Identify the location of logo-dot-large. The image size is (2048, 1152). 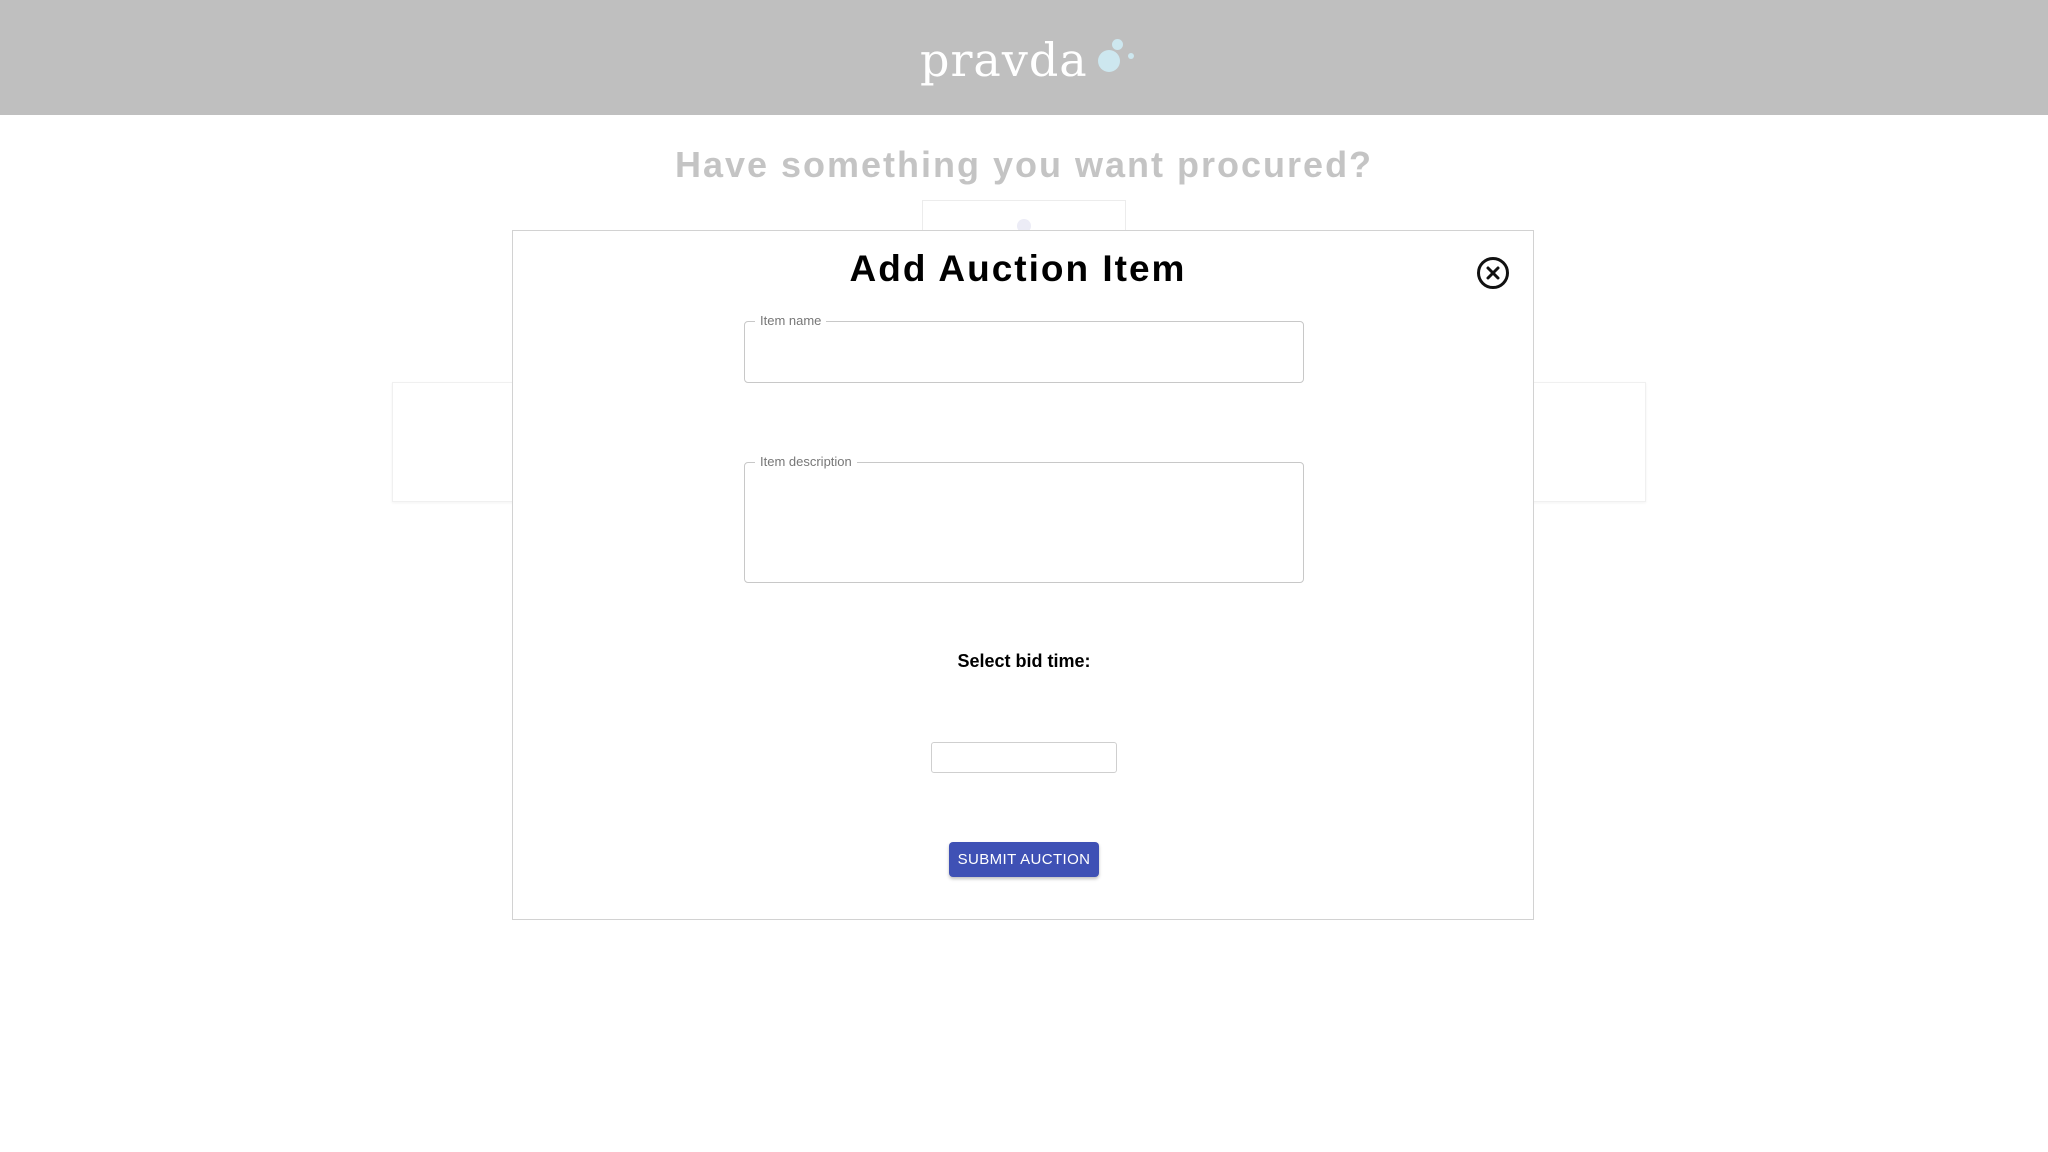
(1108, 61).